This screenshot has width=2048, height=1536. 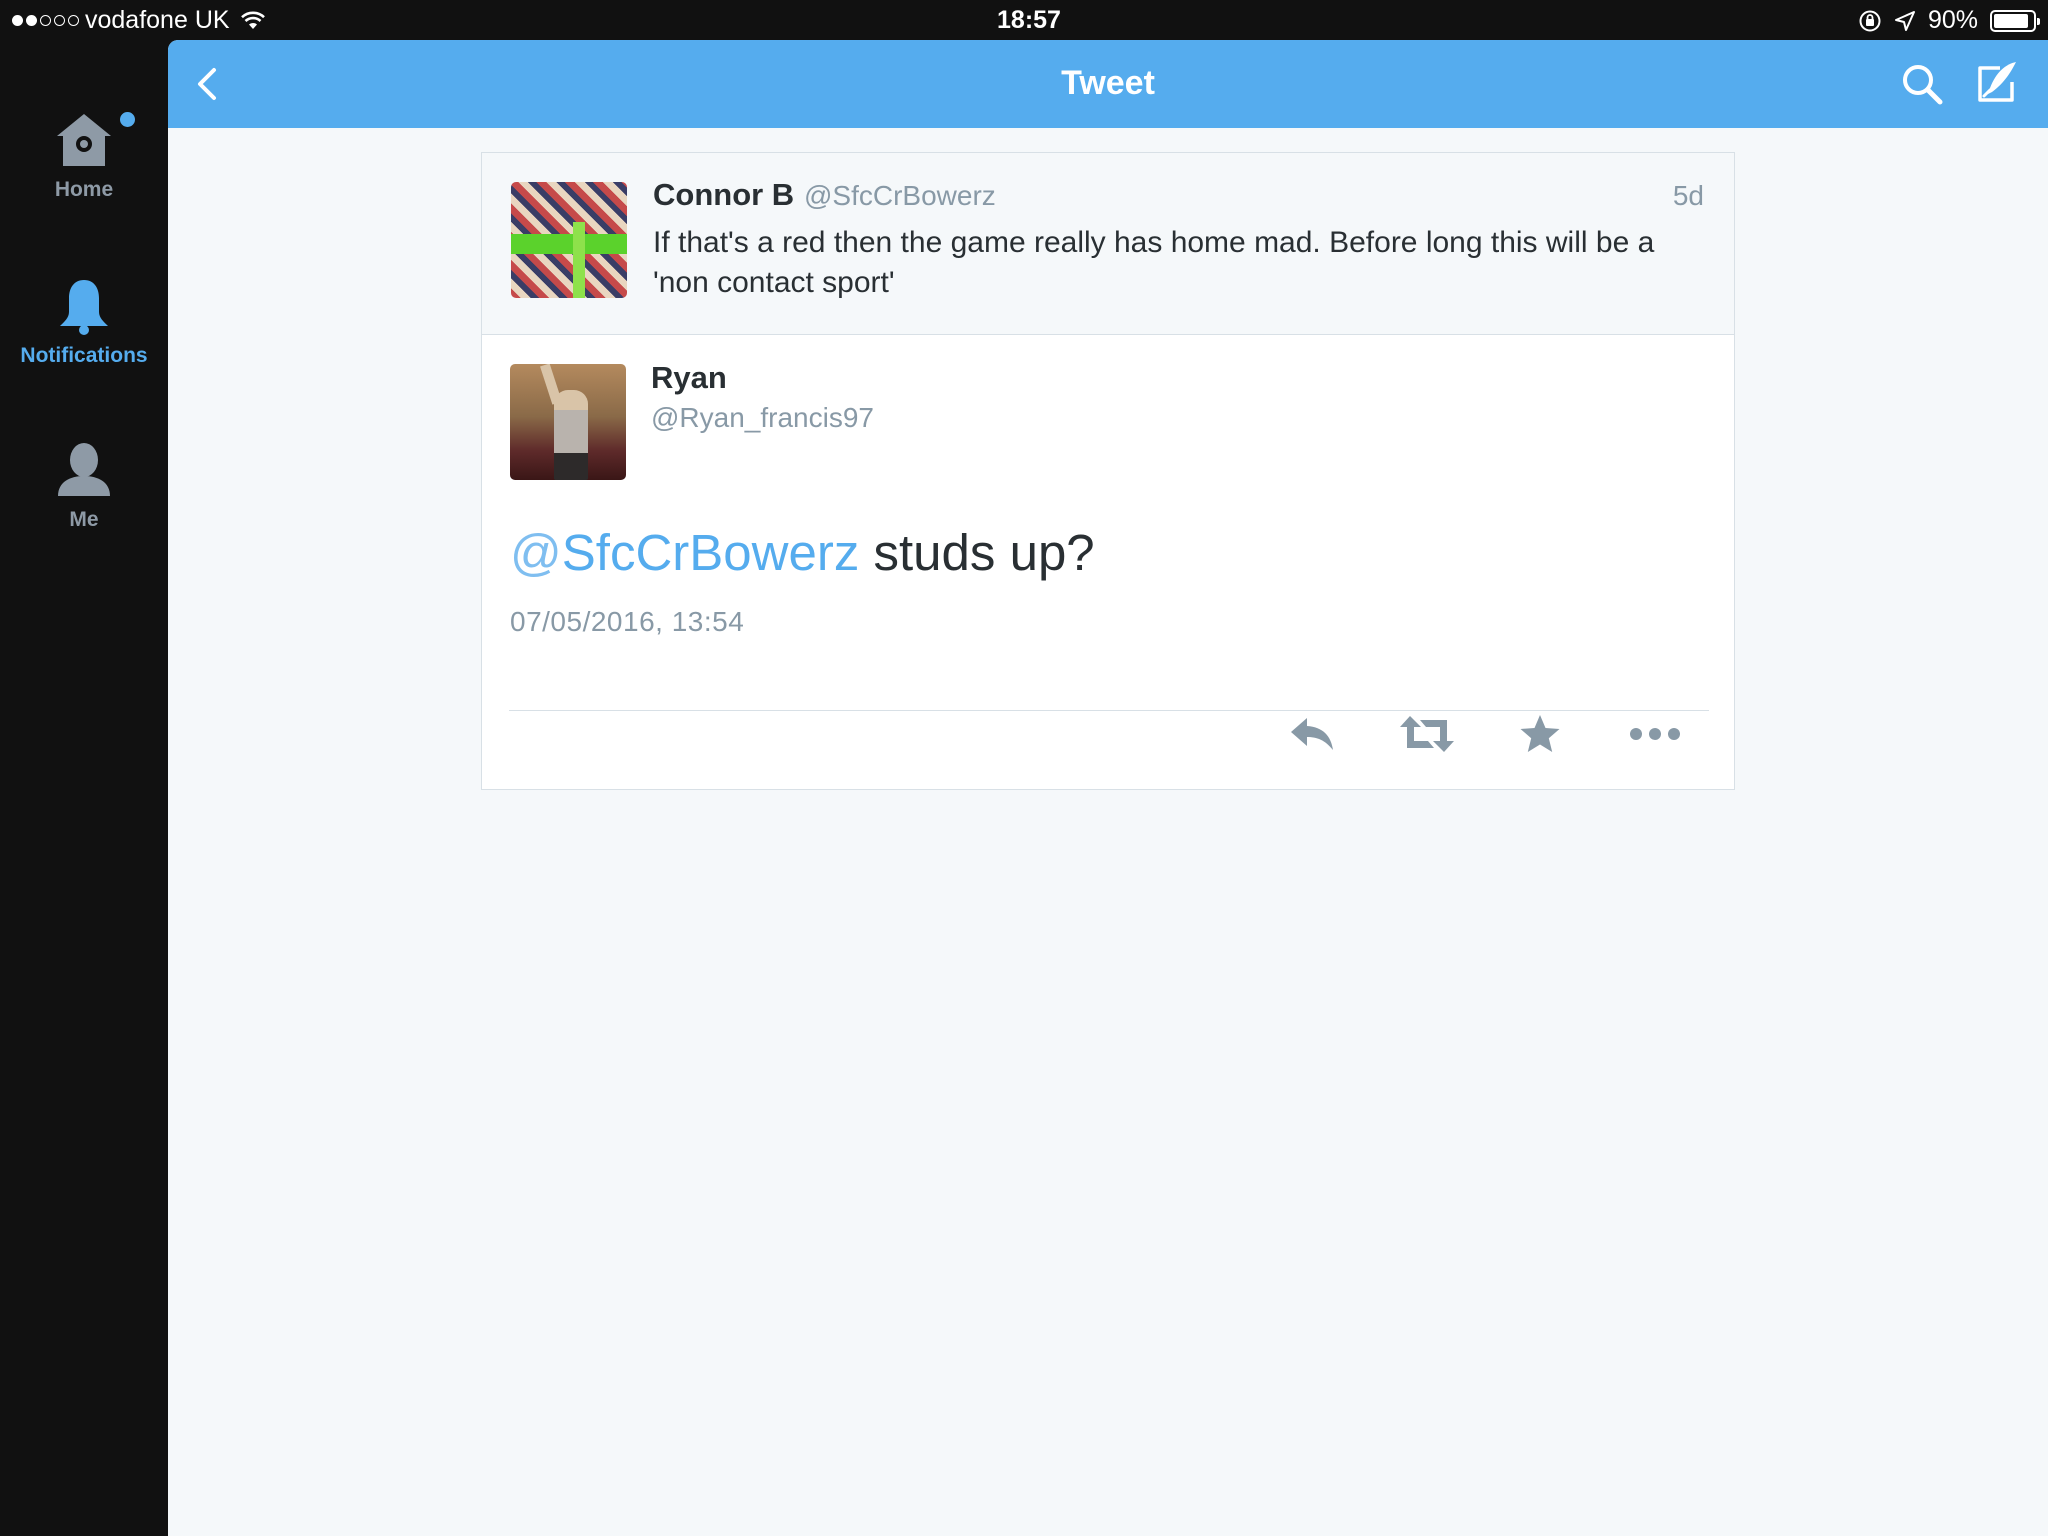 What do you see at coordinates (724, 194) in the screenshot?
I see `author-name: Connor B` at bounding box center [724, 194].